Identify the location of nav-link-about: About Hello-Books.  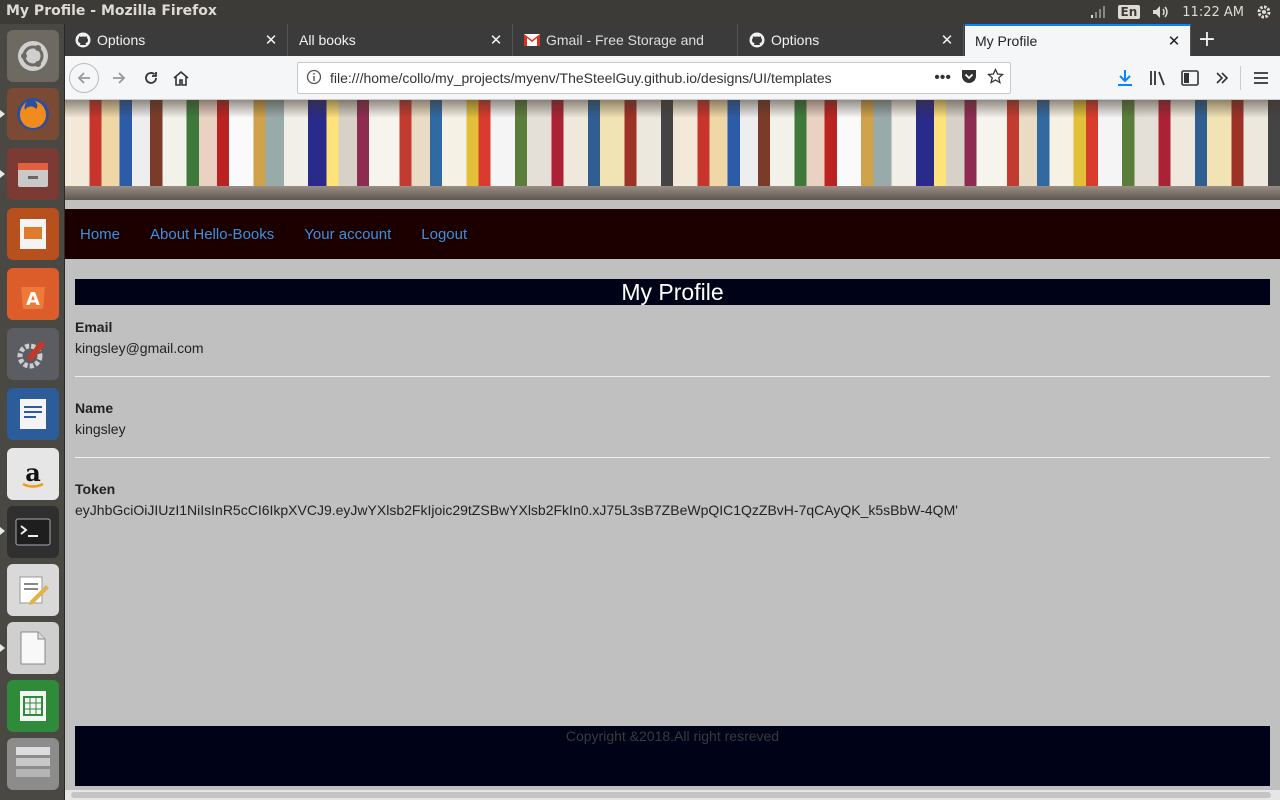
(212, 234).